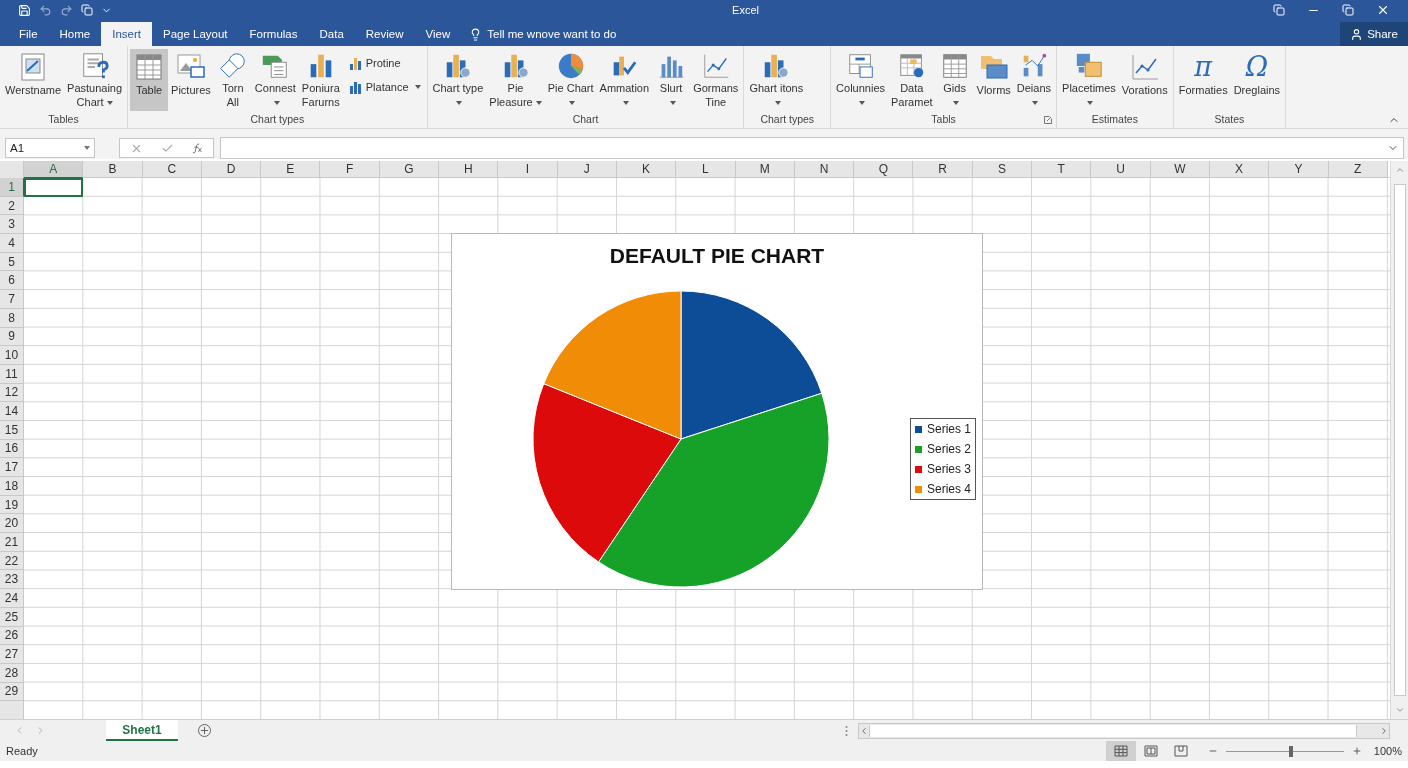 Image resolution: width=1408 pixels, height=768 pixels. I want to click on row-header: 3, so click(12, 225).